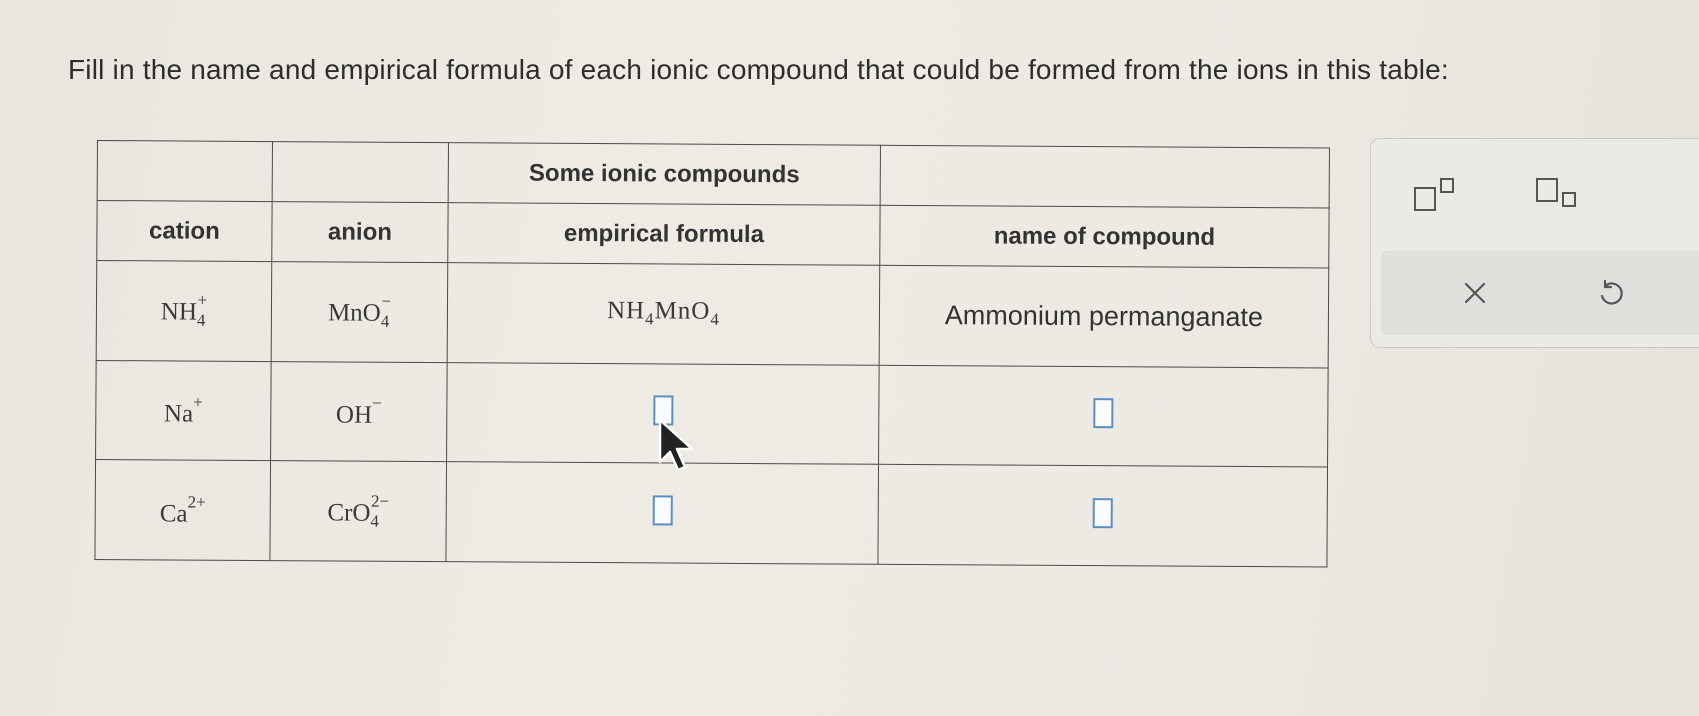  I want to click on header-cation: cation, so click(184, 231).